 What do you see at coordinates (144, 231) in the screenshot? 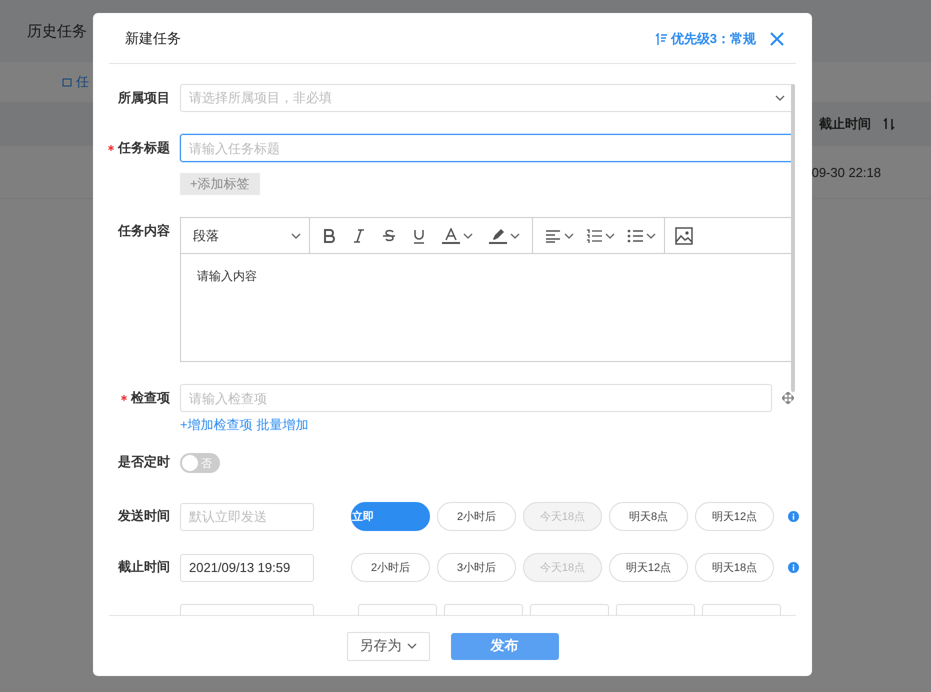
I see `field-label: 任务内容` at bounding box center [144, 231].